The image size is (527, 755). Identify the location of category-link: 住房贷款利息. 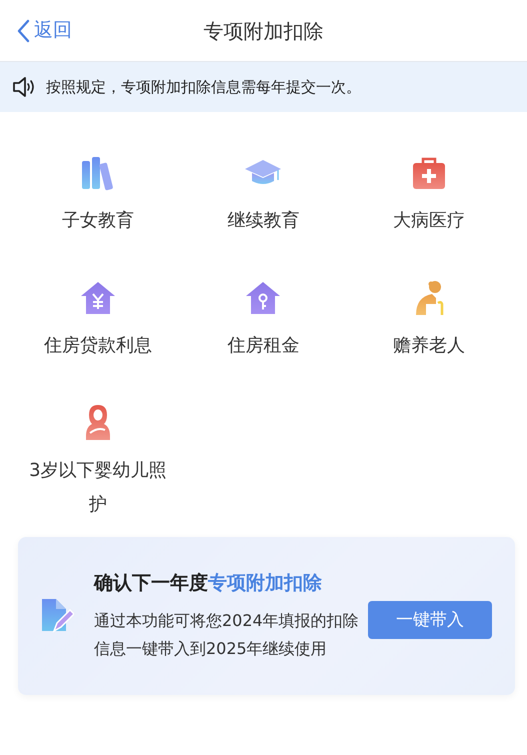
(97, 346).